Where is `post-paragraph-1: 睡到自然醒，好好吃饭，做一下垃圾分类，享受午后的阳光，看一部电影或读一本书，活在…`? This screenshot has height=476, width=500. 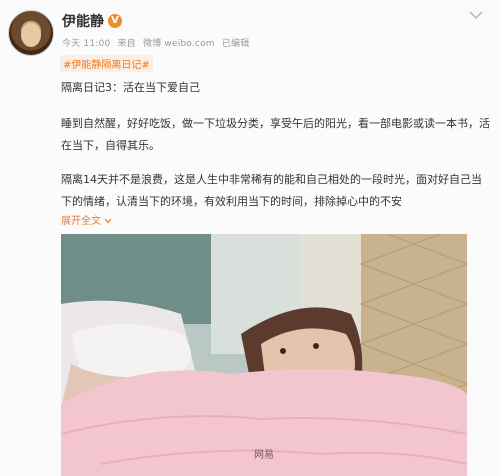
post-paragraph-1: 睡到自然醒，好好吃饭，做一下垃圾分类，享受午后的阳光，看一部电影或读一本书，活在… is located at coordinates (275, 134).